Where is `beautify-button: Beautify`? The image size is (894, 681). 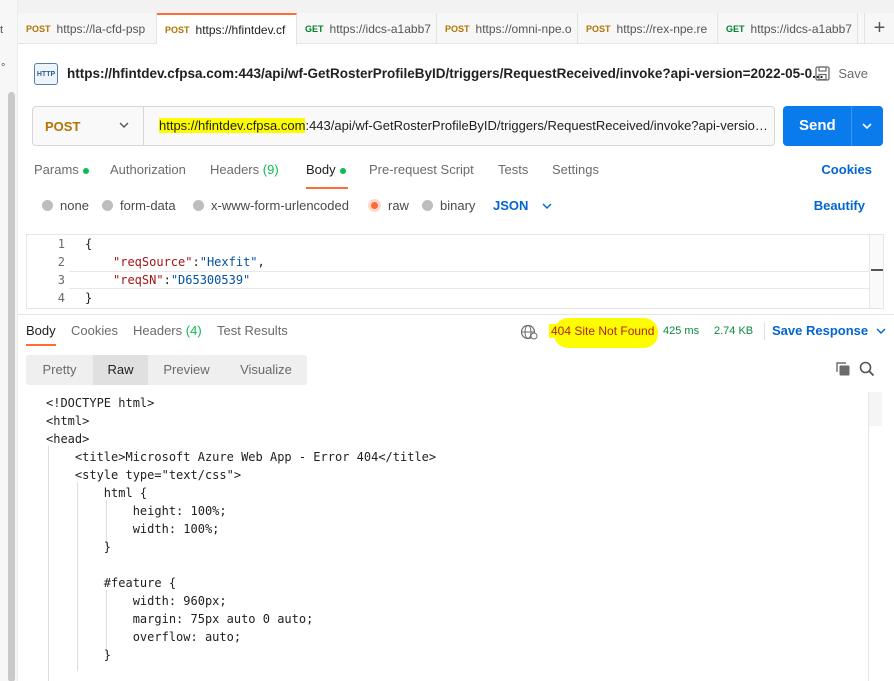
beautify-button: Beautify is located at coordinates (839, 205).